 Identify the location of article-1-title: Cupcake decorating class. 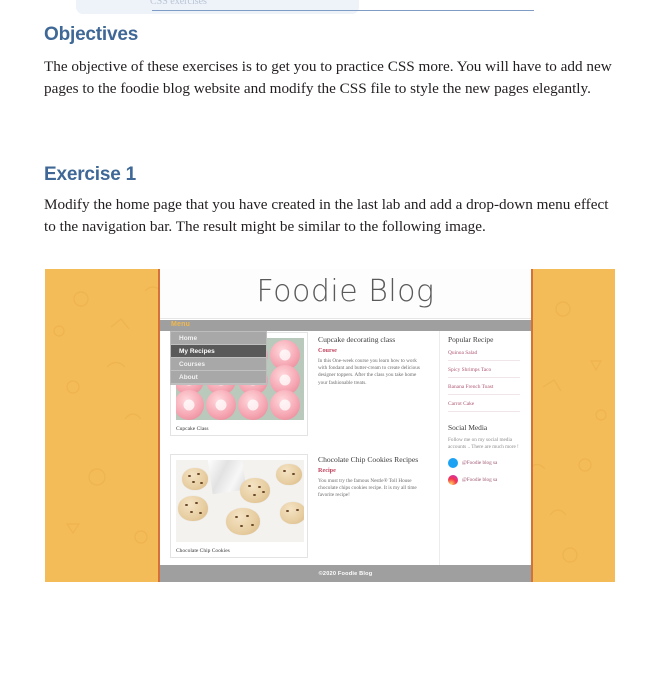
(357, 339).